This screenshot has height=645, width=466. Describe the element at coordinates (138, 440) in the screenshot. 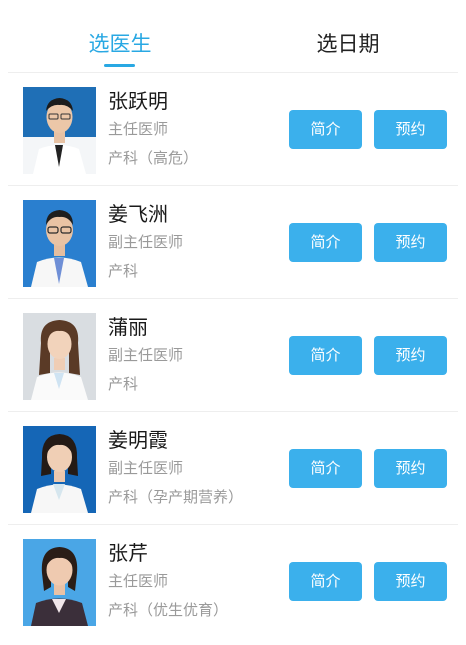

I see `doctor-name: 姜明霞` at that location.